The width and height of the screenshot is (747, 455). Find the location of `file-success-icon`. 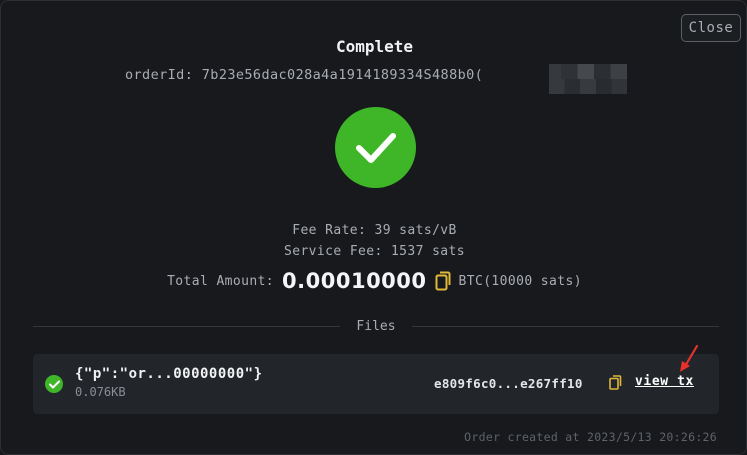

file-success-icon is located at coordinates (54, 384).